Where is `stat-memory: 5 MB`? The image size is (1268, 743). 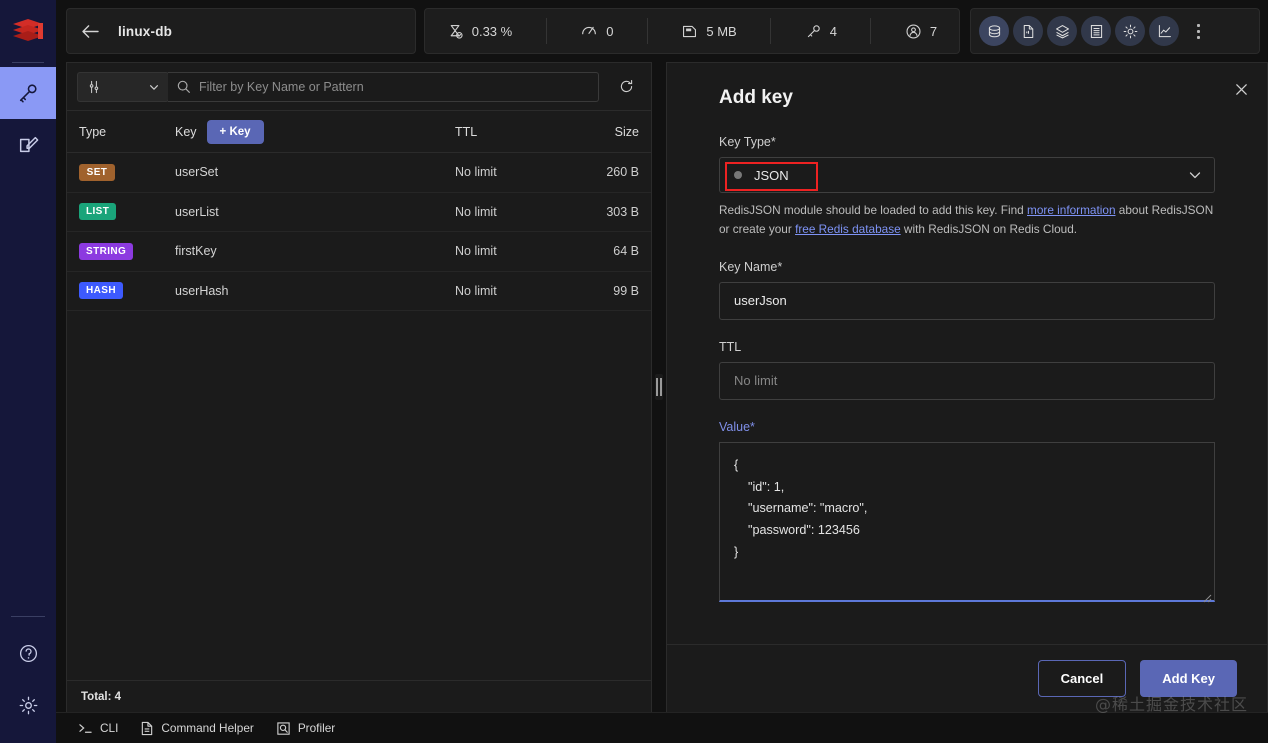 stat-memory: 5 MB is located at coordinates (708, 31).